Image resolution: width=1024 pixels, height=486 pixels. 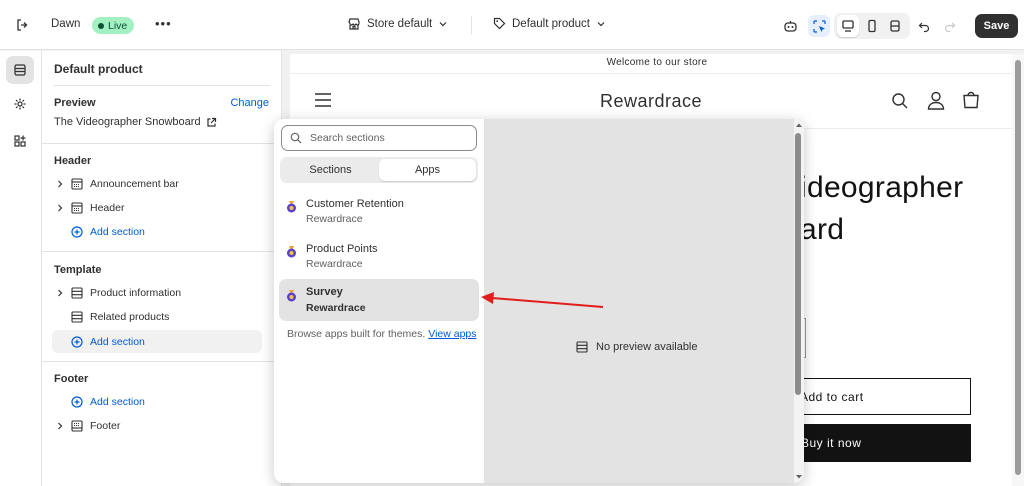 I want to click on layout-footer-icon, so click(x=77, y=426).